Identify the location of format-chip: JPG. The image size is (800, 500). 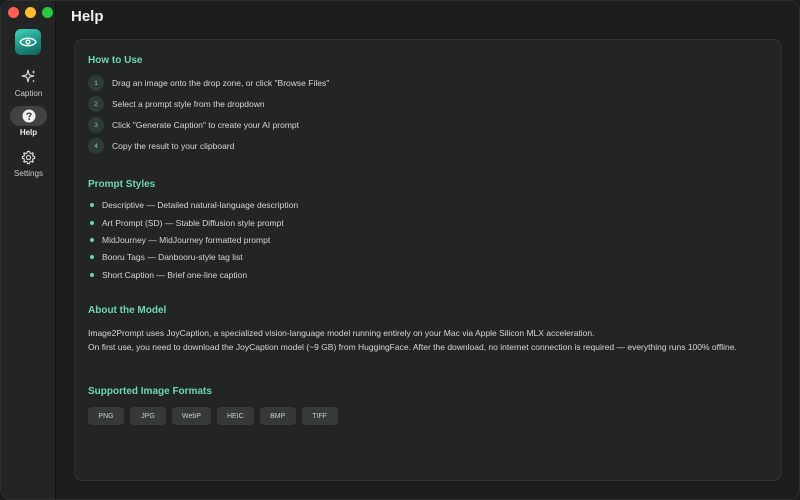
(148, 416).